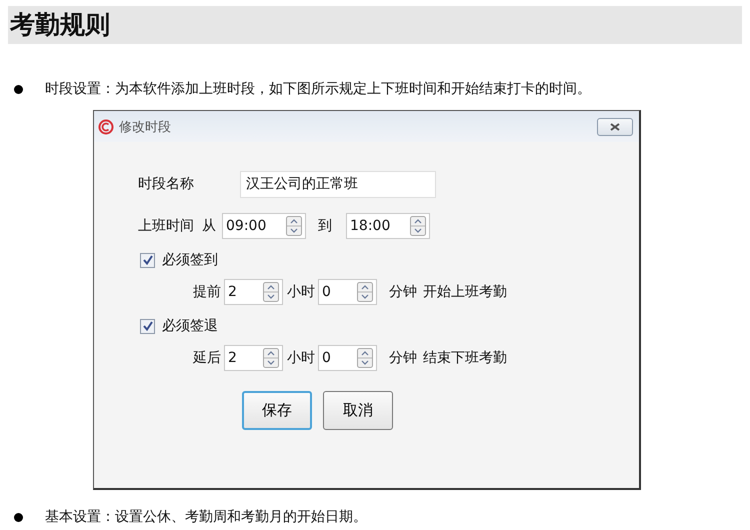  What do you see at coordinates (166, 226) in the screenshot?
I see `label: 上班时间` at bounding box center [166, 226].